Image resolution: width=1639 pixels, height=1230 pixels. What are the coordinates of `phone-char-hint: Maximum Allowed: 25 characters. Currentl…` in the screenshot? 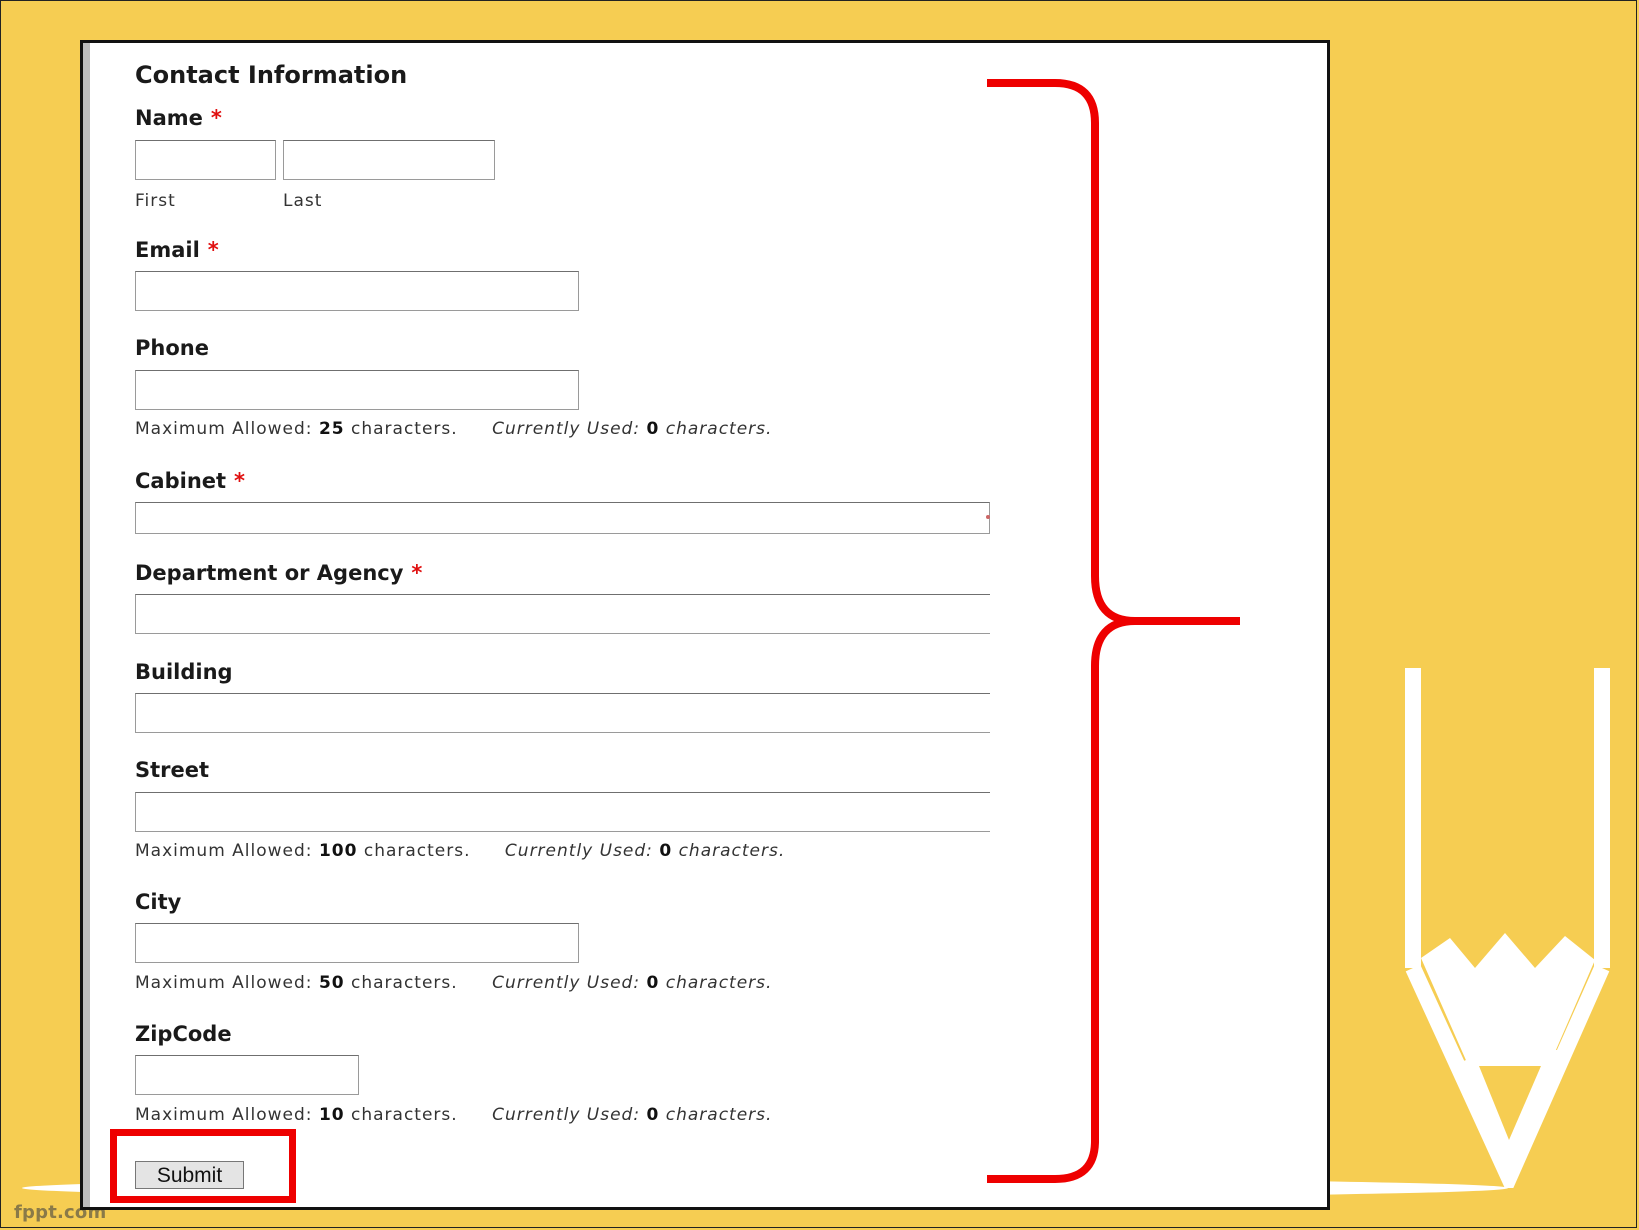 It's located at (453, 429).